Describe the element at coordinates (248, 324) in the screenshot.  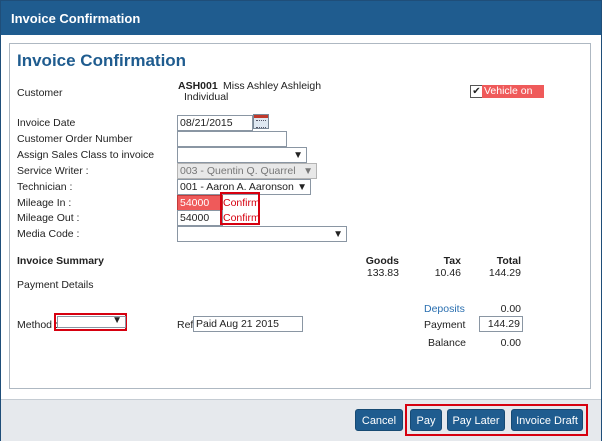
I see `ref-input: Paid Aug 21 2015` at that location.